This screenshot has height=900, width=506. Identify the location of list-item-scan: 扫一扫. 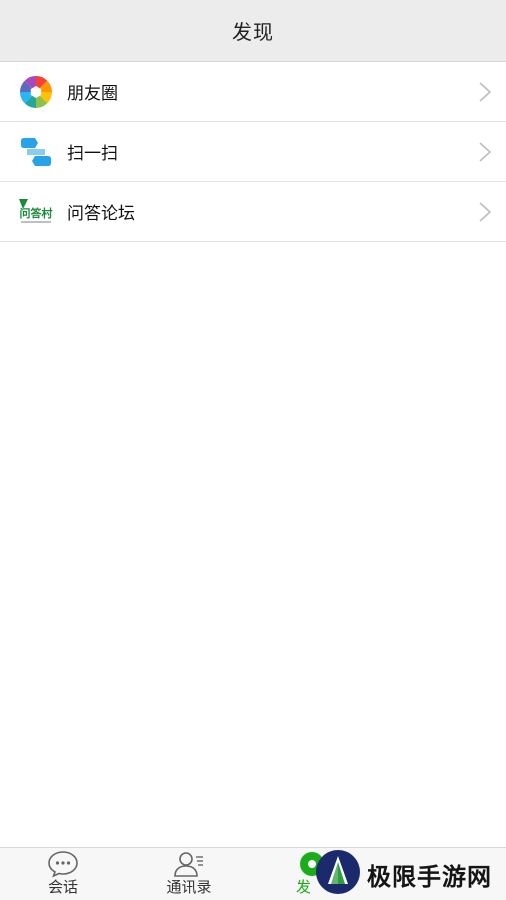
(253, 152).